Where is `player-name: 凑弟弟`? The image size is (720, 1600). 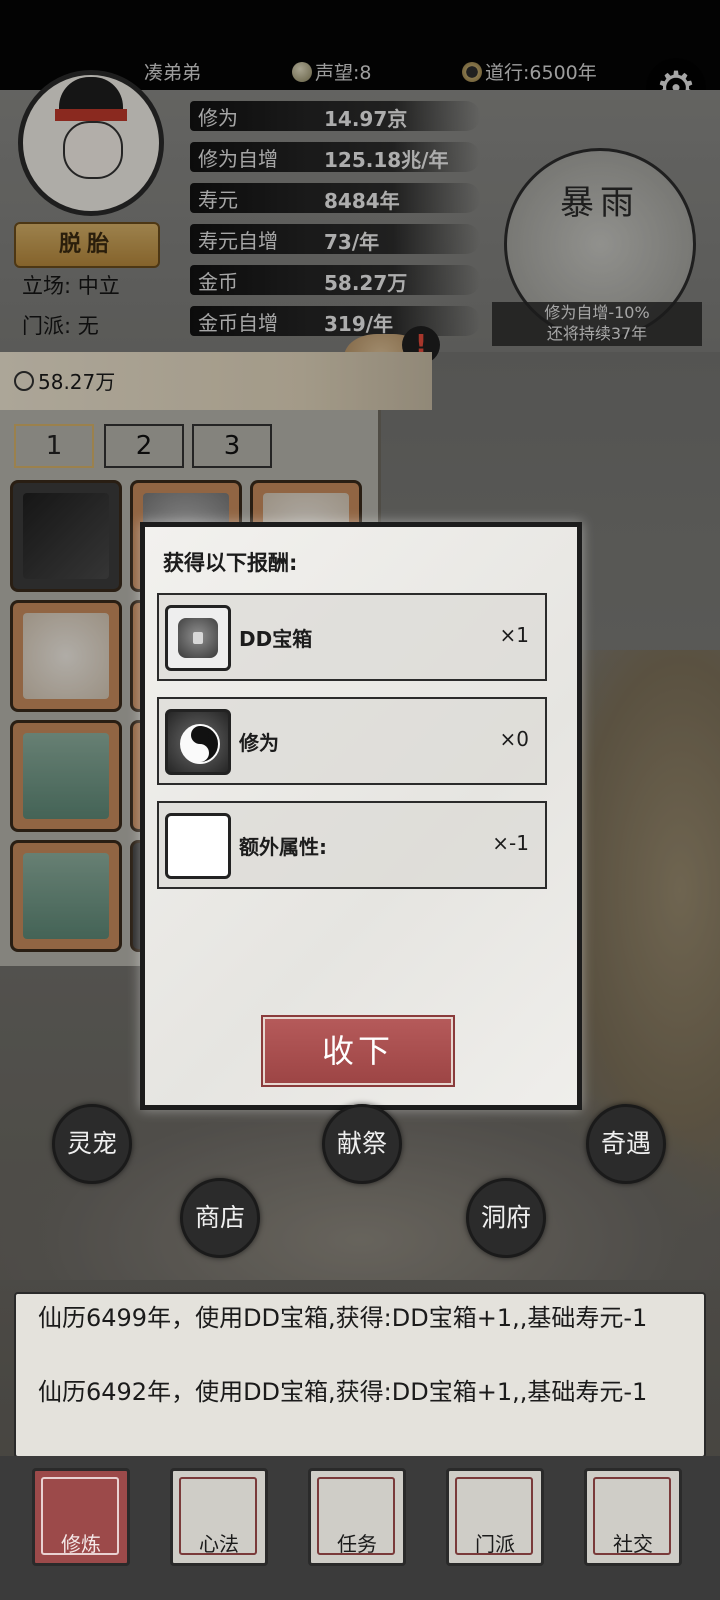 player-name: 凑弟弟 is located at coordinates (173, 73).